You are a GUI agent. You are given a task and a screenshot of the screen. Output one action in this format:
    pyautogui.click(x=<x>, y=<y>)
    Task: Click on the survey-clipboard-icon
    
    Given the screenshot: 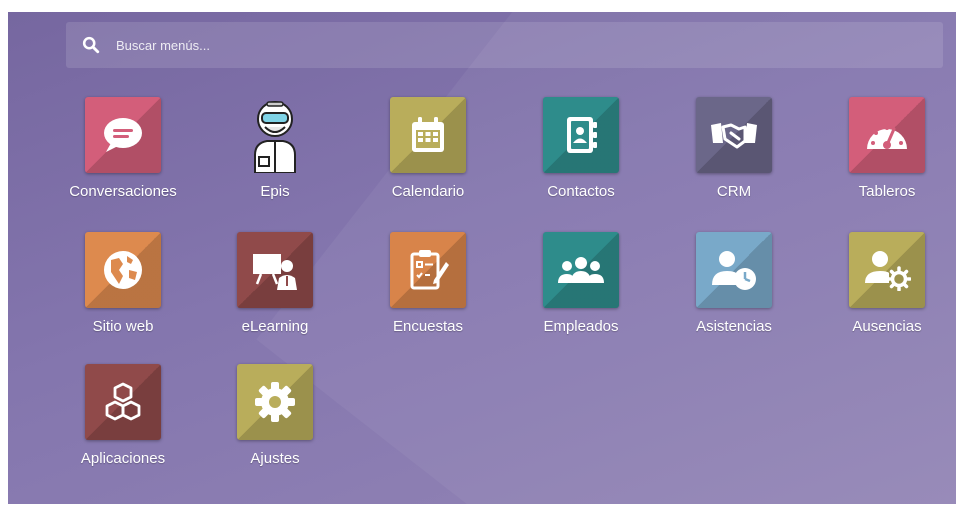 What is the action you would take?
    pyautogui.click(x=429, y=270)
    